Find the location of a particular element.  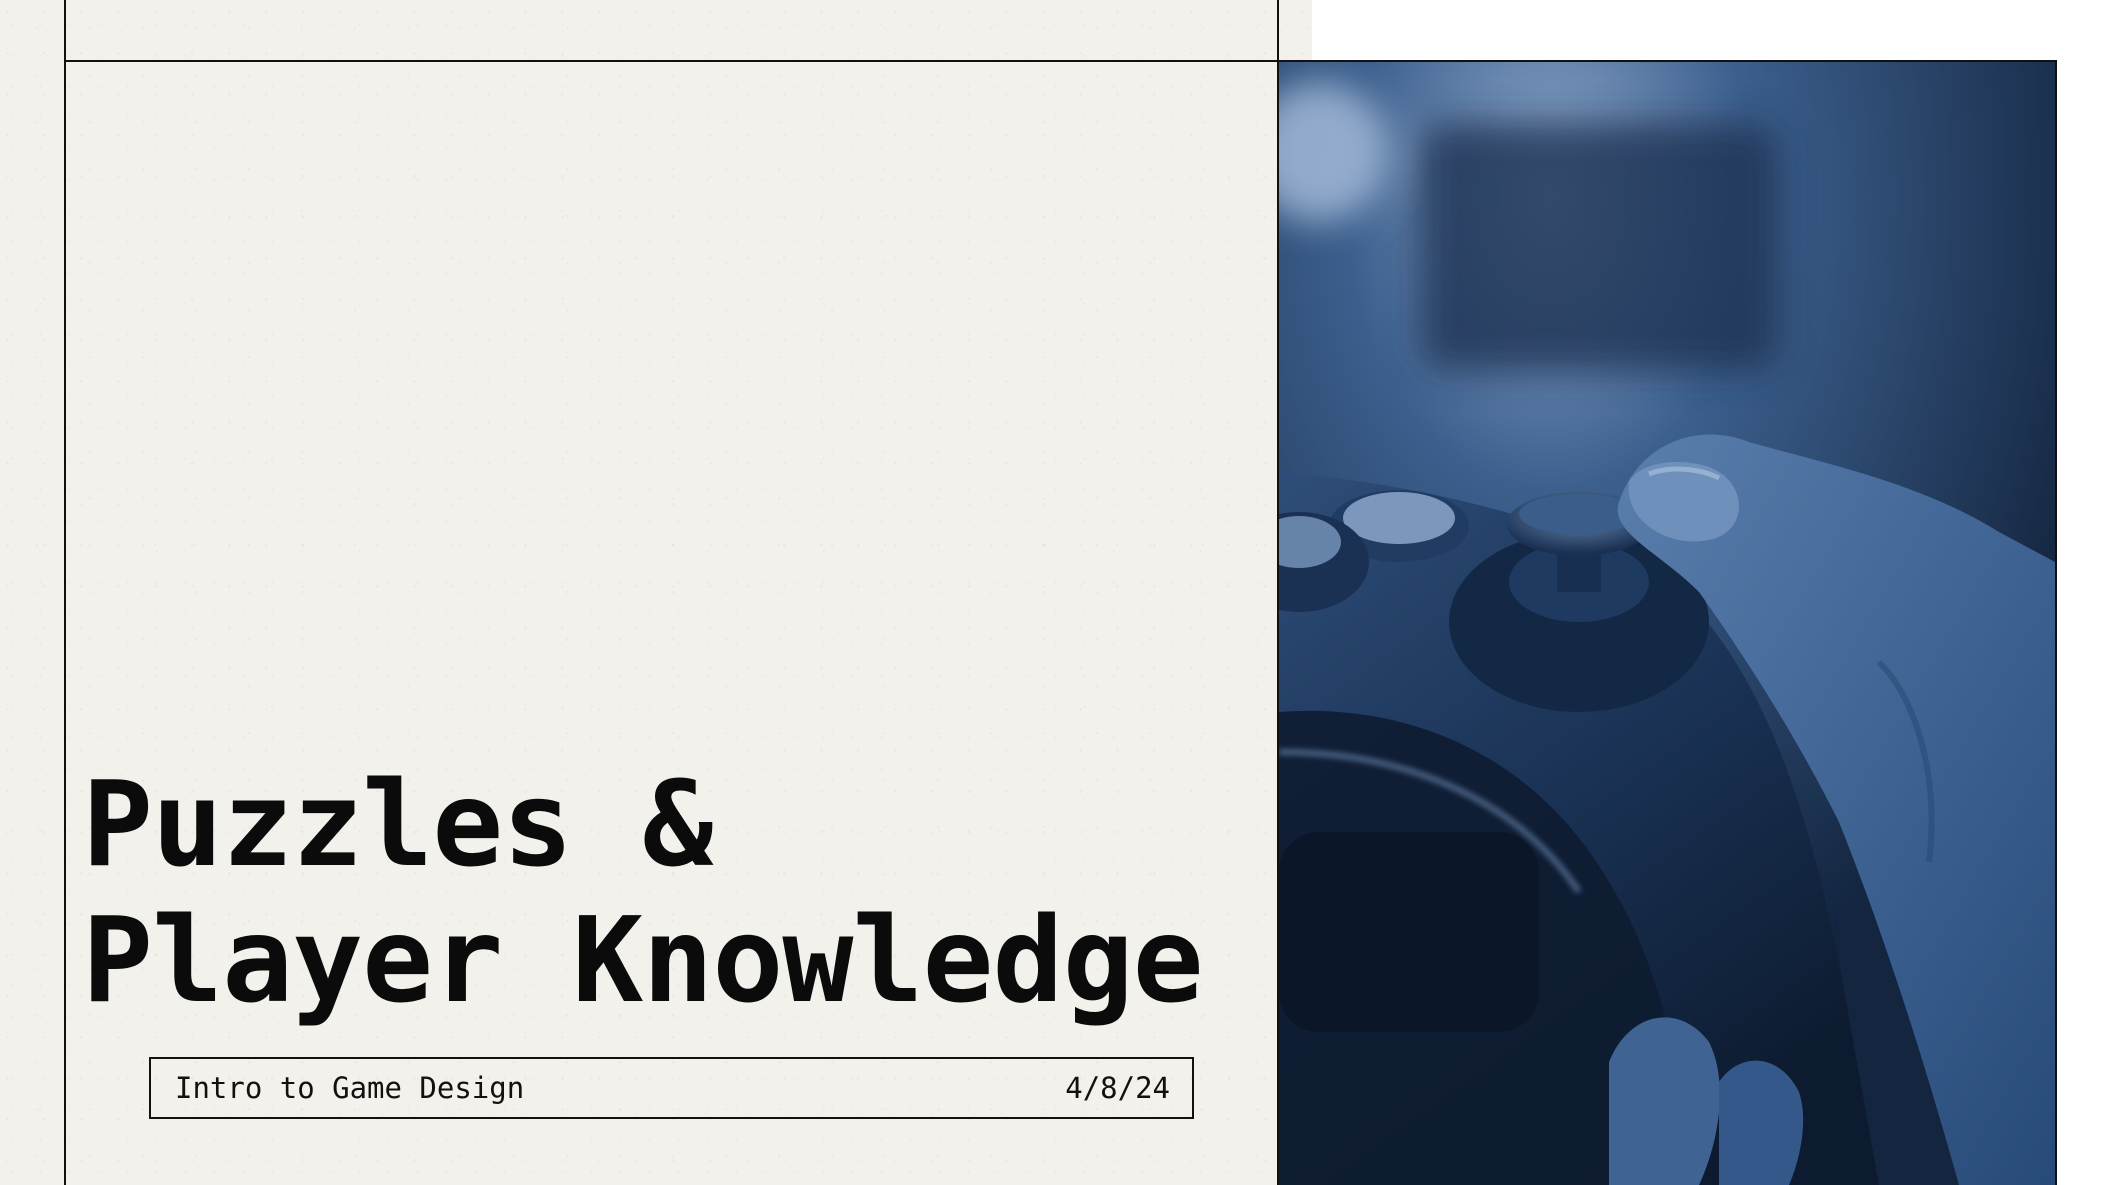

title-line-2: Player Knowledge is located at coordinates (643, 960).